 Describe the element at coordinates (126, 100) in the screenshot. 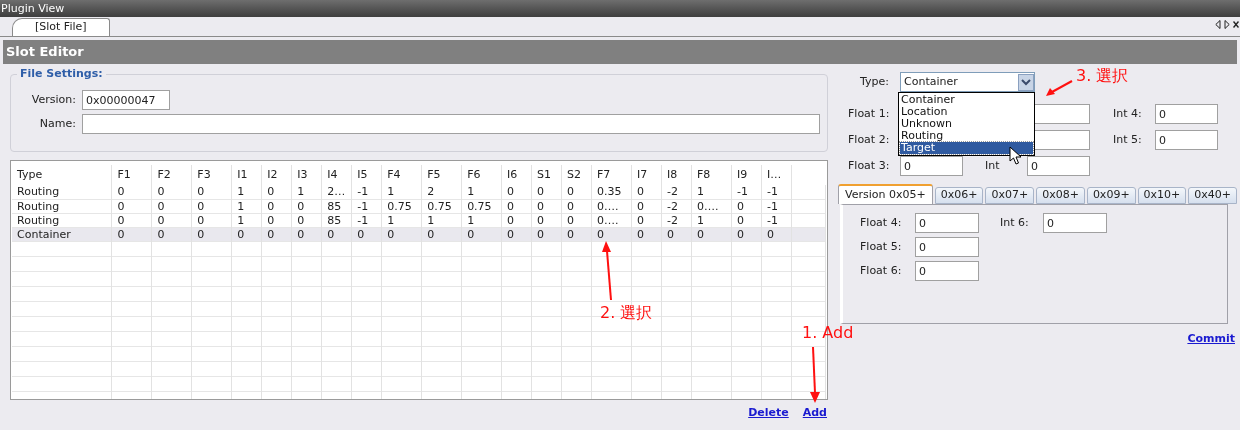

I see `text-field: 0x00000047` at that location.